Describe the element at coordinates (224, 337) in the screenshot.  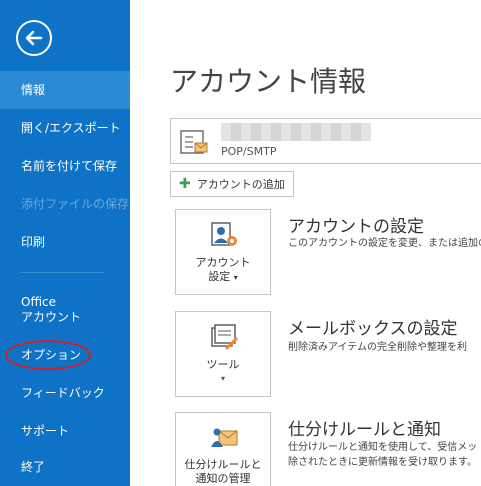
I see `tools-icon` at that location.